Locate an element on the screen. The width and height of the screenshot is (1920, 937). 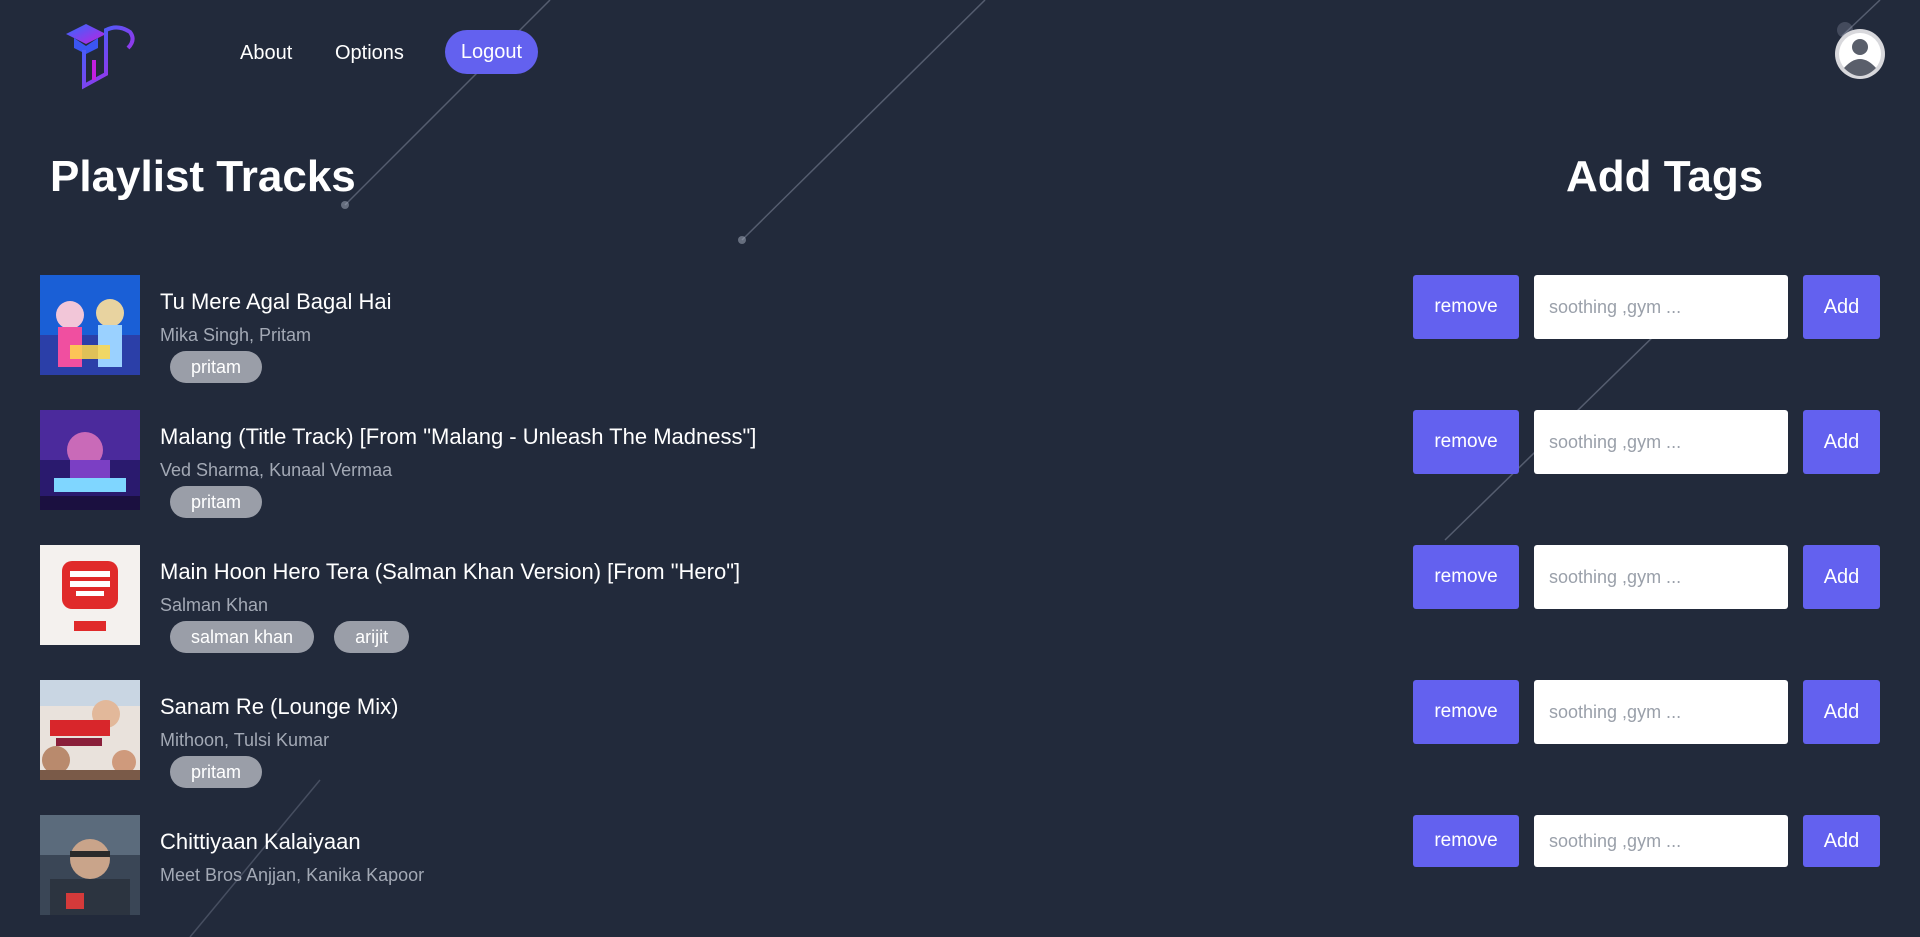
nav-about-link: About is located at coordinates (266, 53).